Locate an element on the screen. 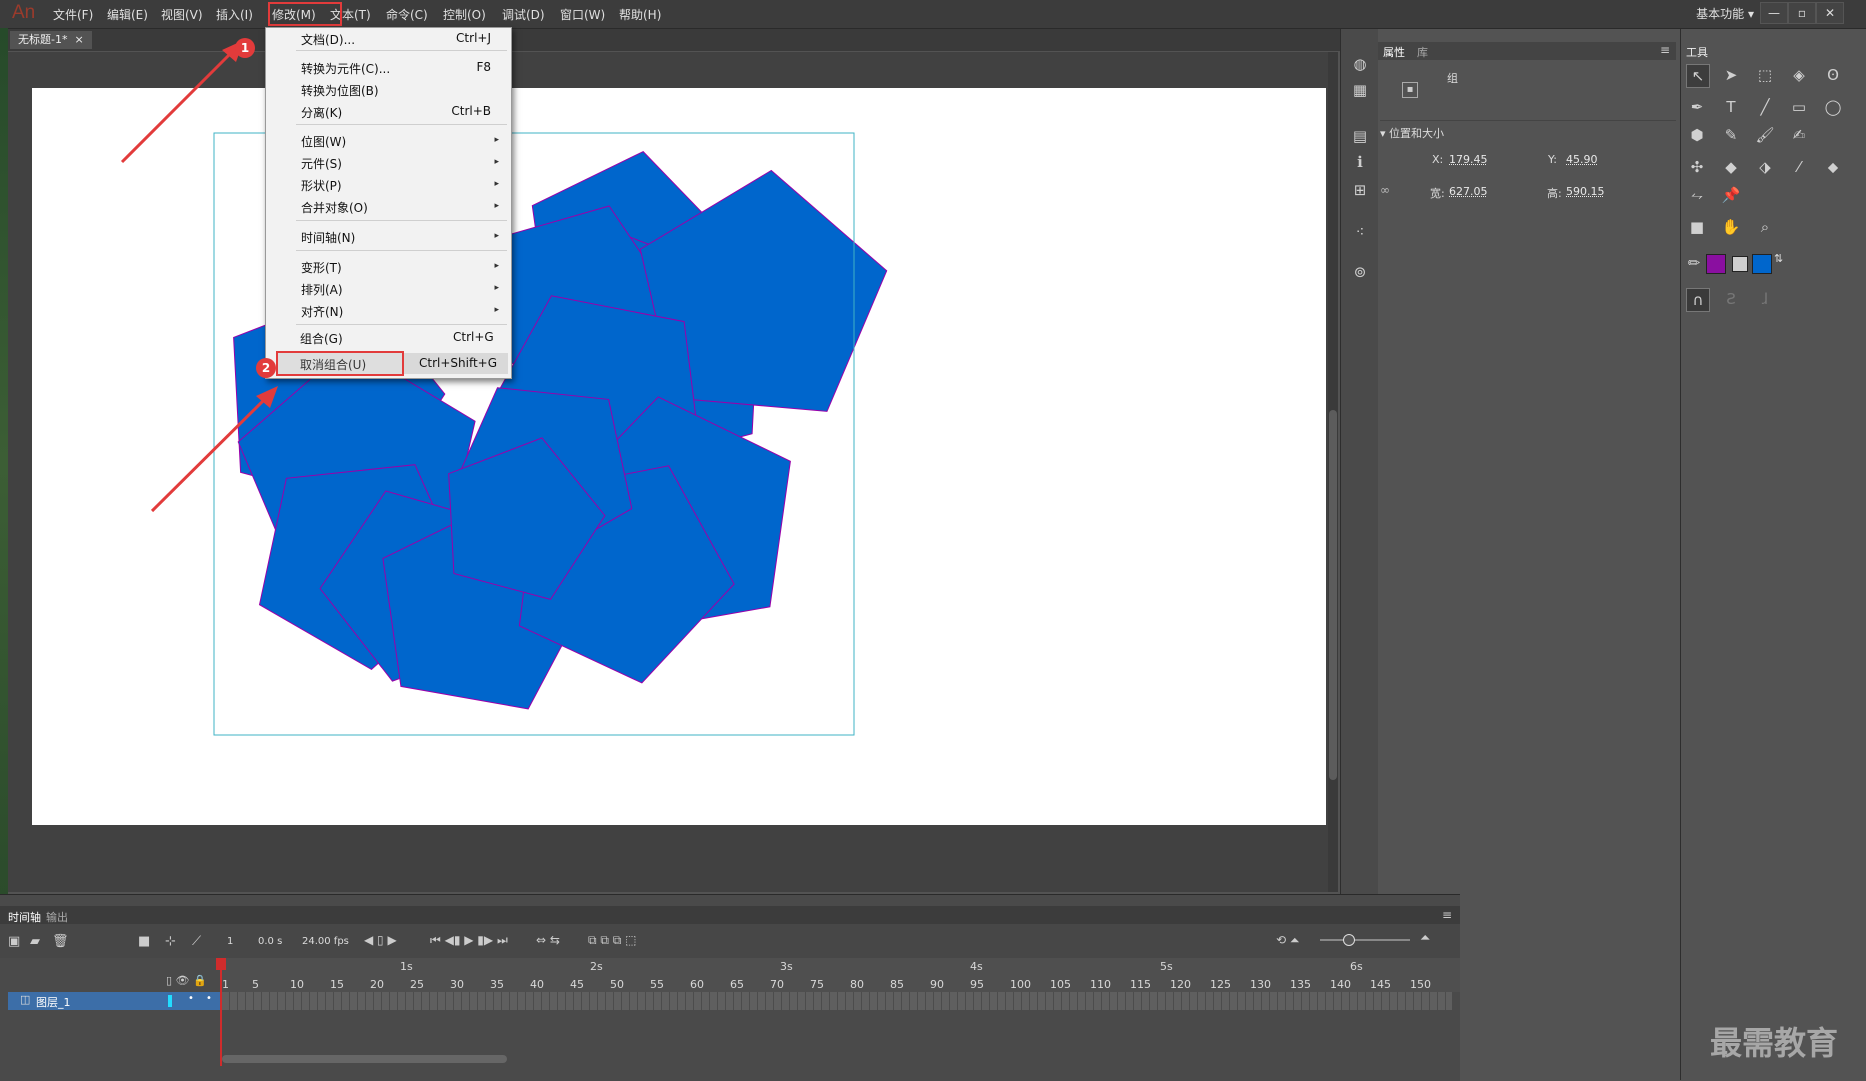  transform-panel-icon: ⊞ is located at coordinates (1360, 190).